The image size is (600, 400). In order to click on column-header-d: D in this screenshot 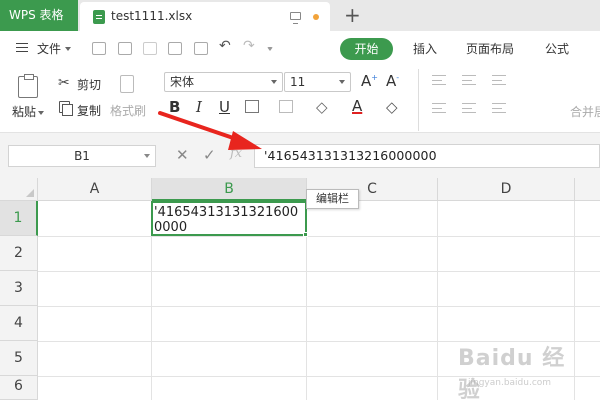, I will do `click(506, 189)`.